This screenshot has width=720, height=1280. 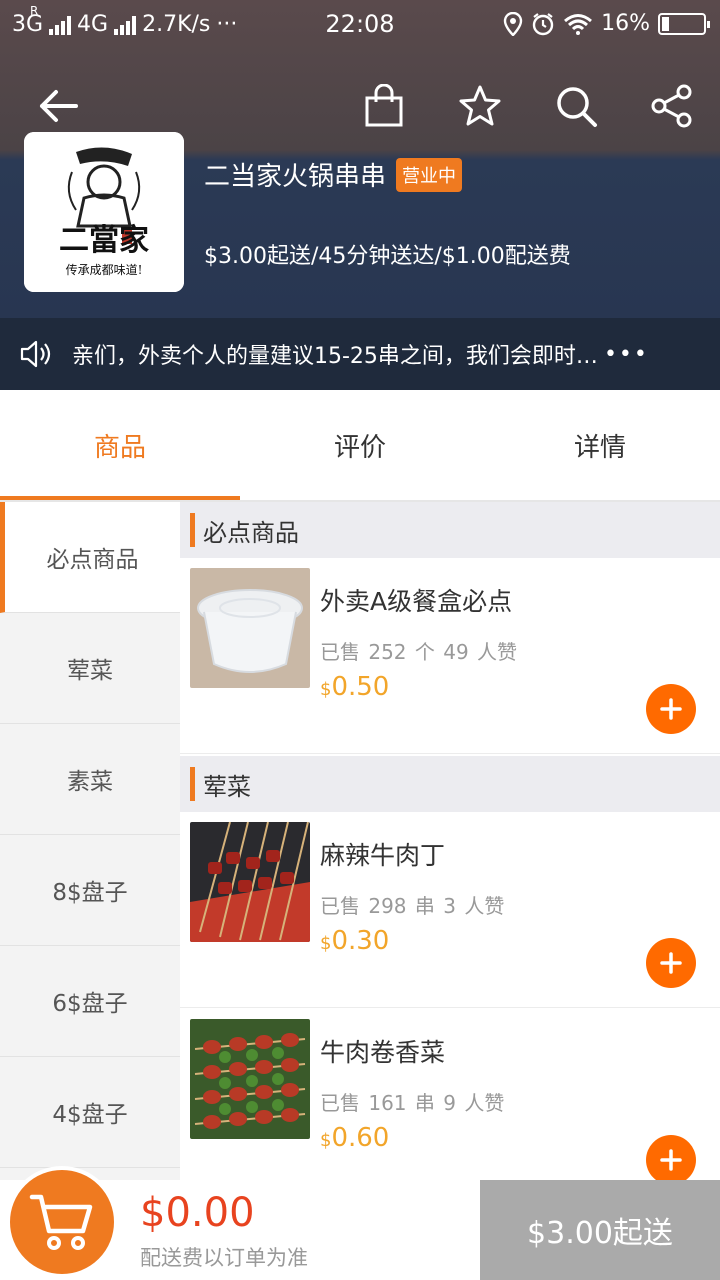 What do you see at coordinates (387, 256) in the screenshot?
I see `shop-delivery-info: $3.00起送/45分钟送达/$1.00配送费` at bounding box center [387, 256].